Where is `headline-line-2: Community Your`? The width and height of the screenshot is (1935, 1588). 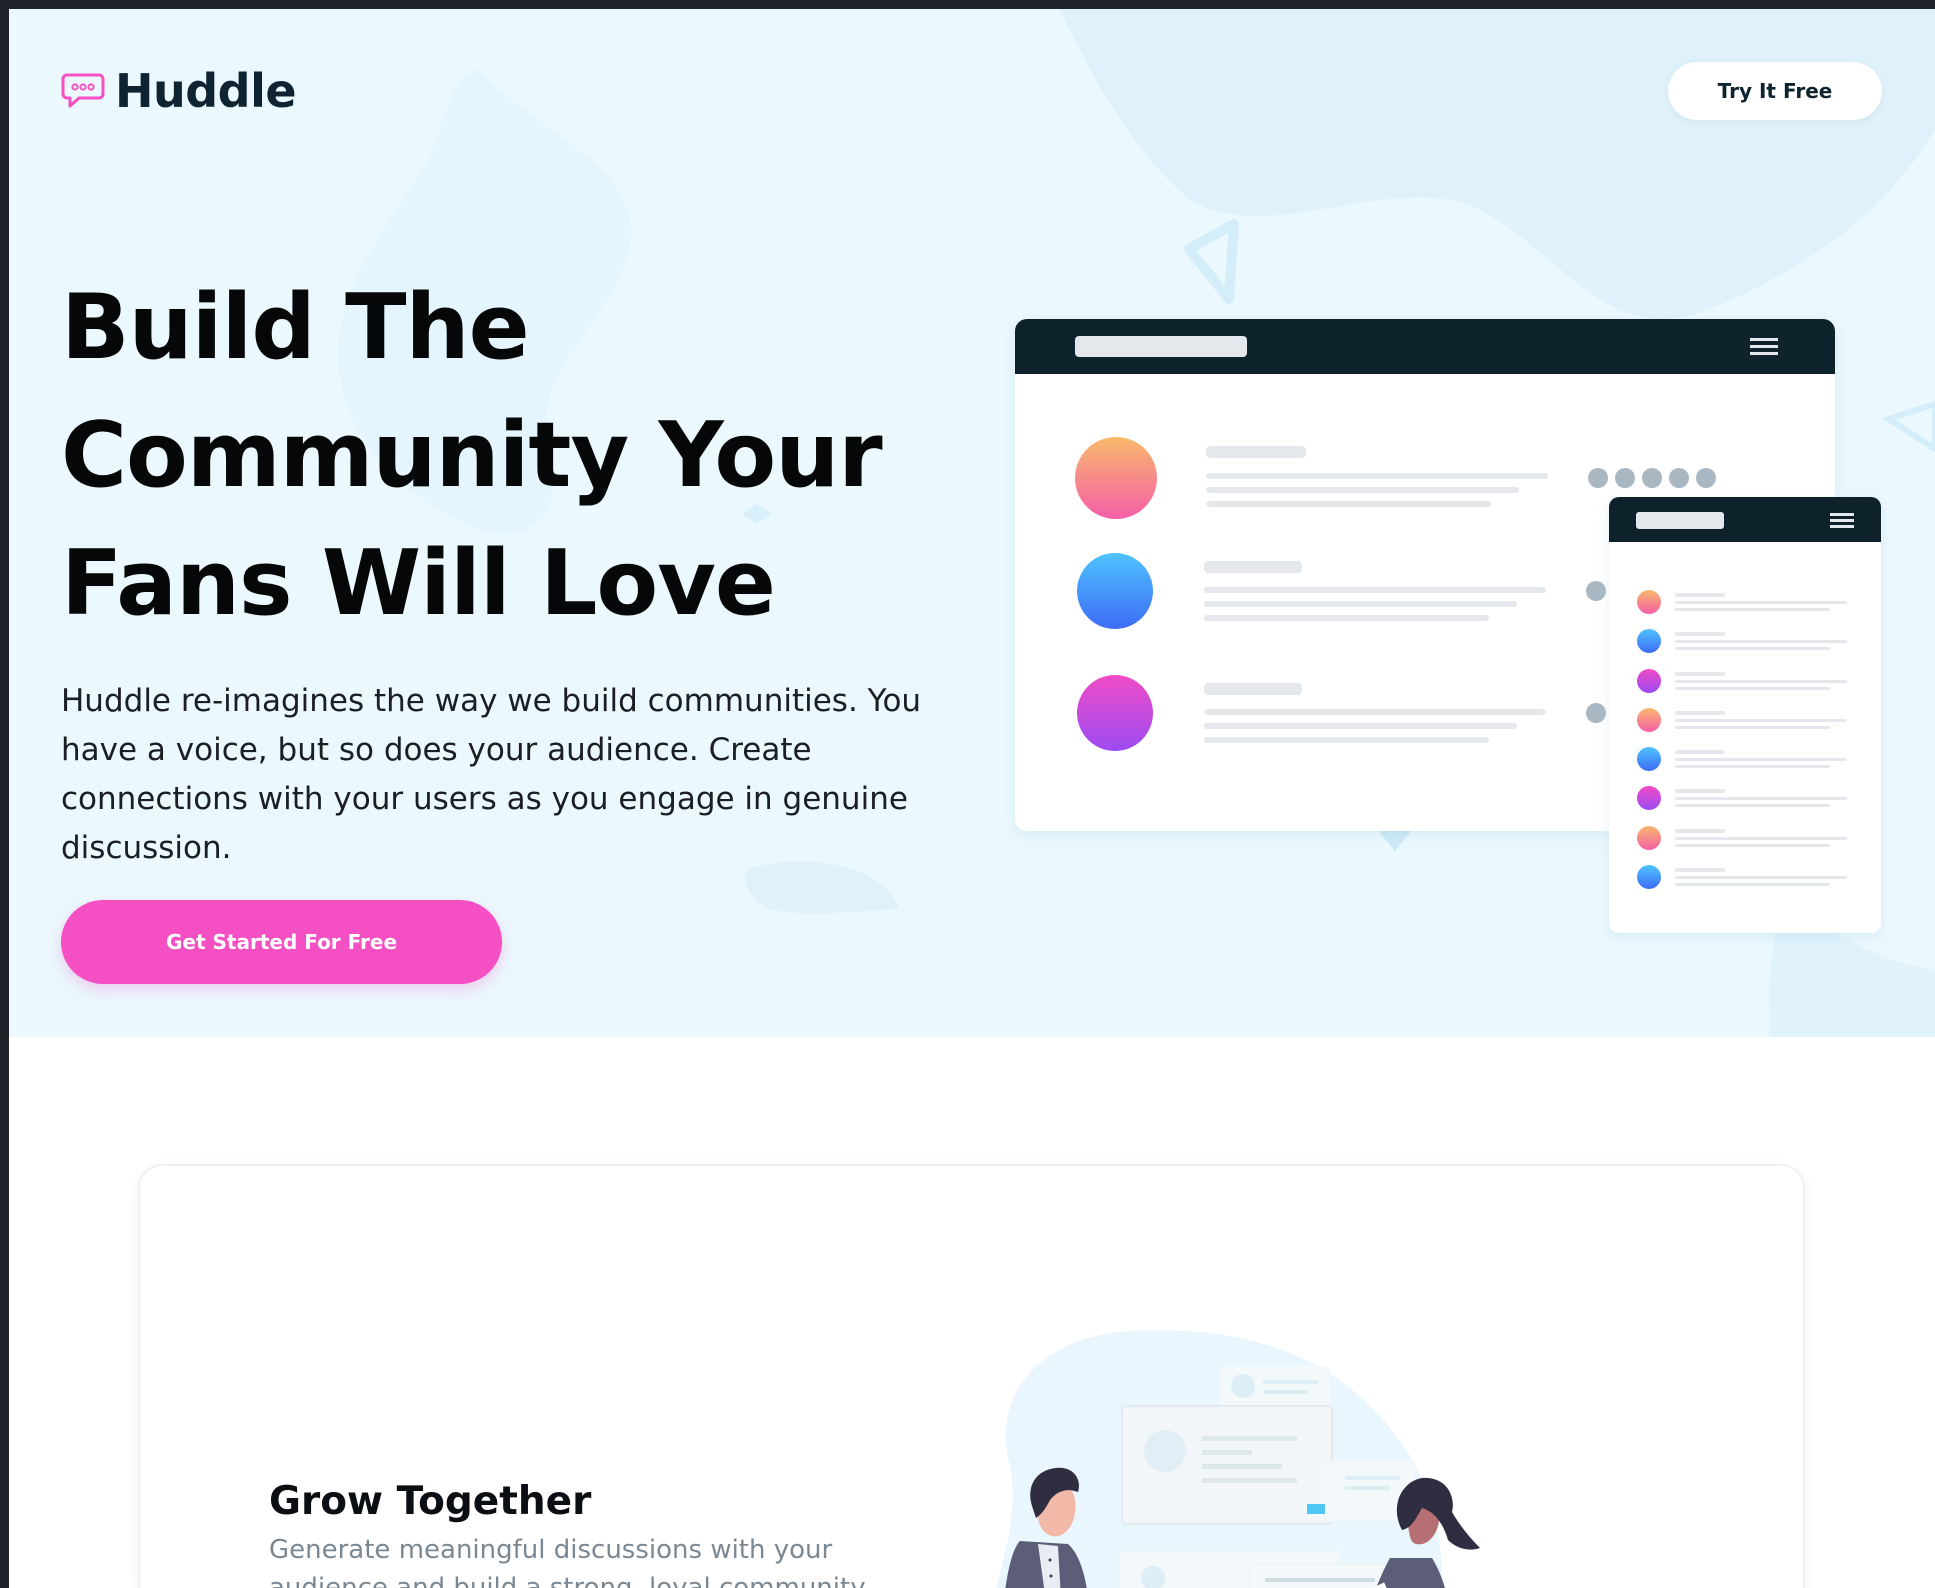 headline-line-2: Community Your is located at coordinates (472, 455).